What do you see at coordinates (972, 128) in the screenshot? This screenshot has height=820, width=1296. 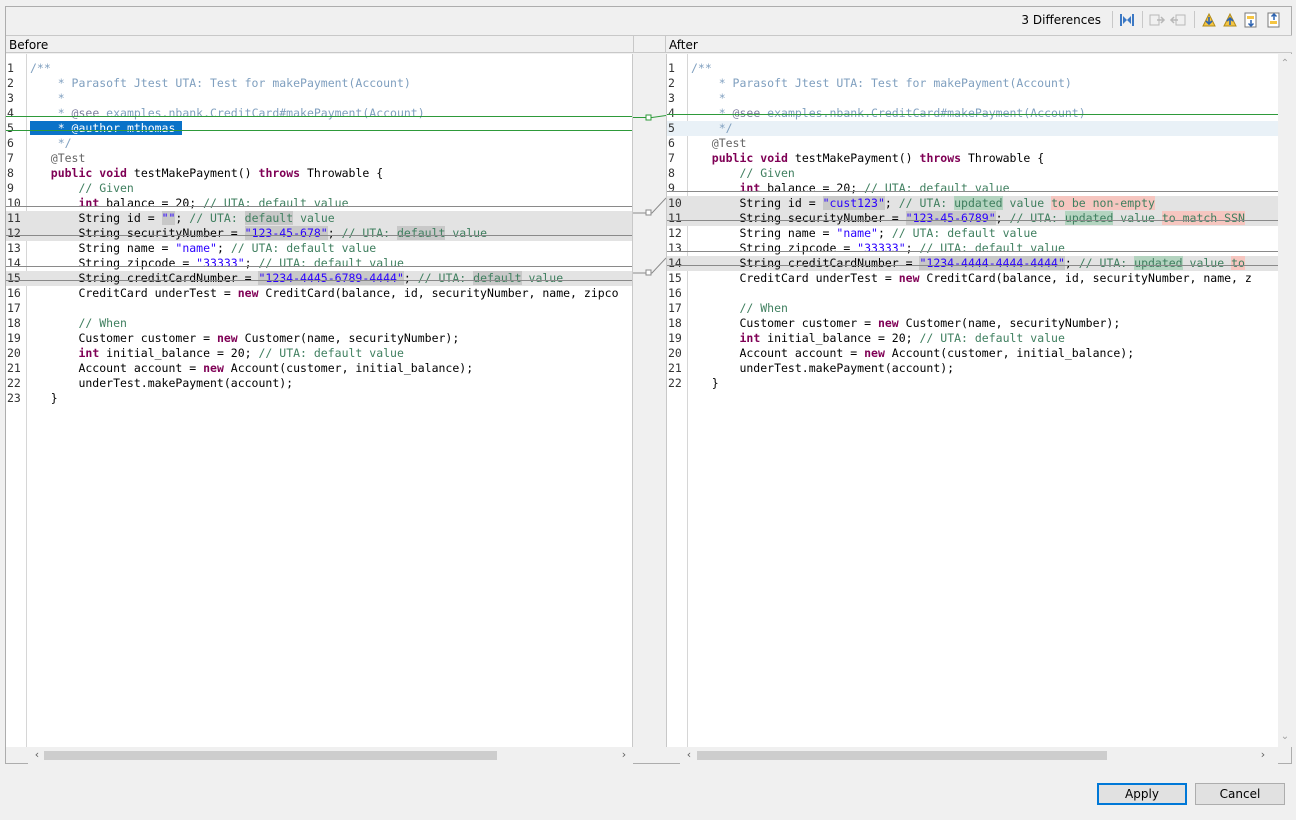 I see `code-line: 5 */` at bounding box center [972, 128].